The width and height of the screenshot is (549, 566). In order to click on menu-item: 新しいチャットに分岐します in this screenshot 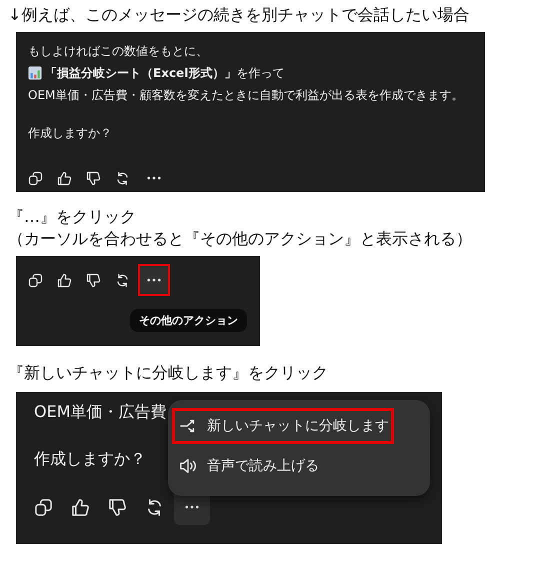, I will do `click(283, 426)`.